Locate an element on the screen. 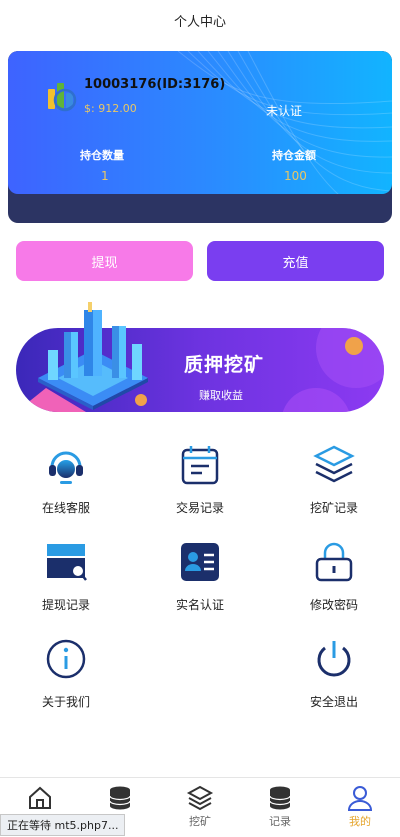  menu-change-password: 修改密码 is located at coordinates (334, 580).